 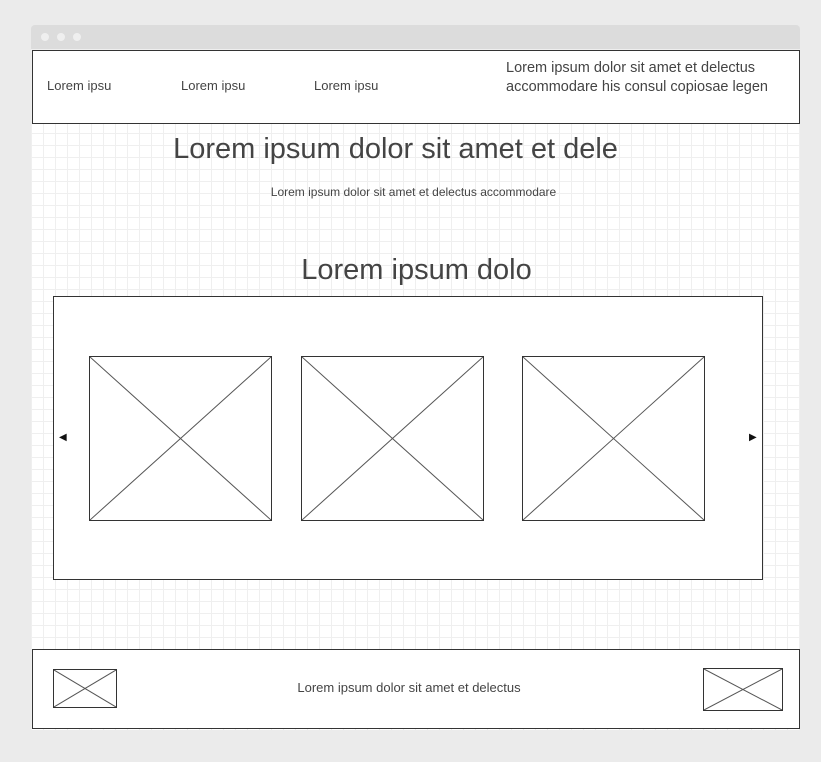 I want to click on window-close-dot-icon, so click(x=45, y=37).